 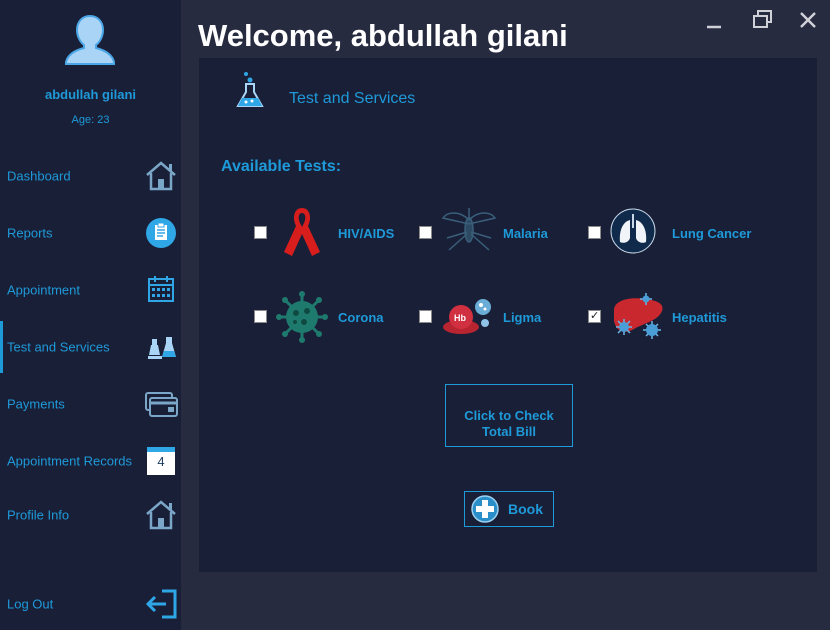 What do you see at coordinates (509, 431) in the screenshot?
I see `bill-button-line2: Total Bill` at bounding box center [509, 431].